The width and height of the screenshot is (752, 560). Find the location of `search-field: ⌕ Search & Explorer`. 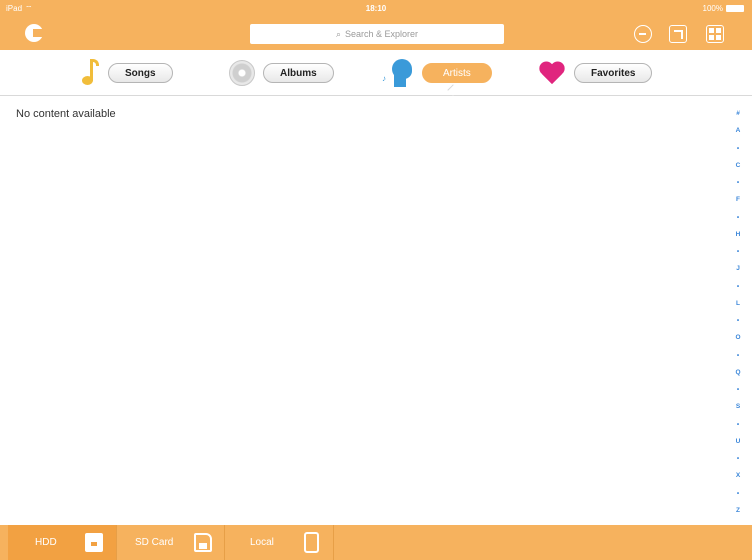

search-field: ⌕ Search & Explorer is located at coordinates (377, 34).